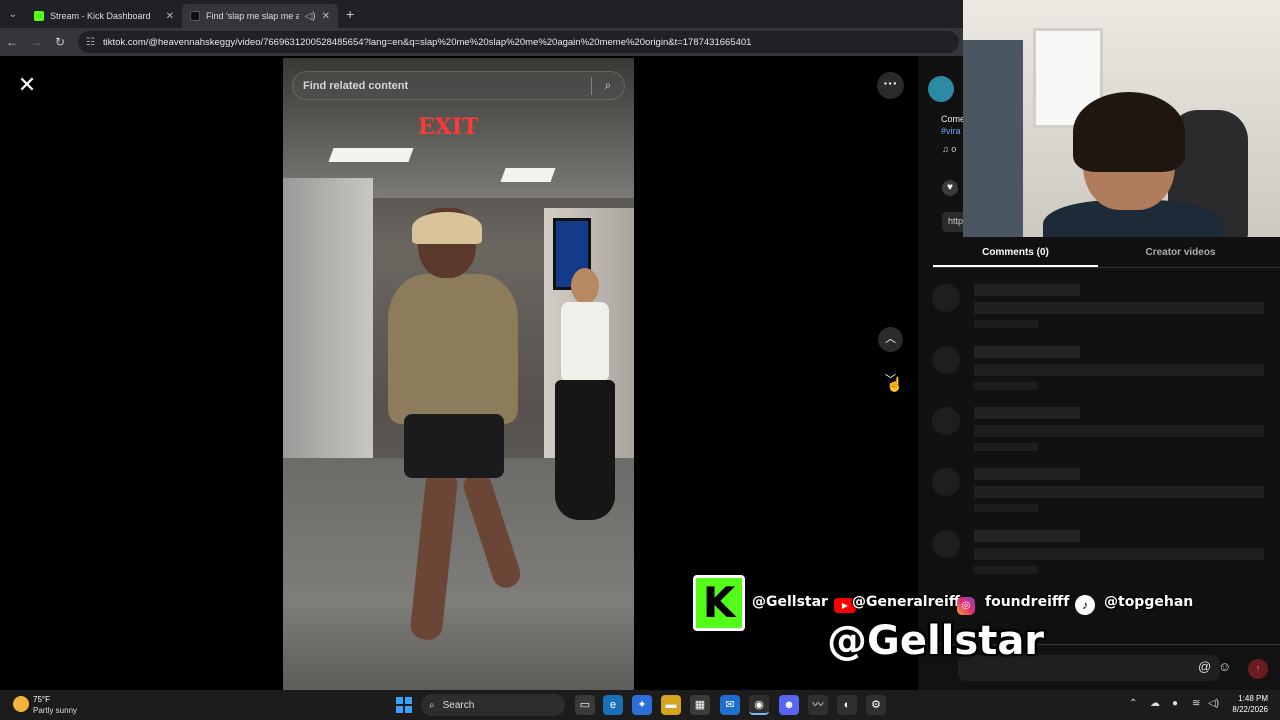 The height and width of the screenshot is (720, 1280). What do you see at coordinates (950, 188) in the screenshot?
I see `like-heart-icon: ♥` at bounding box center [950, 188].